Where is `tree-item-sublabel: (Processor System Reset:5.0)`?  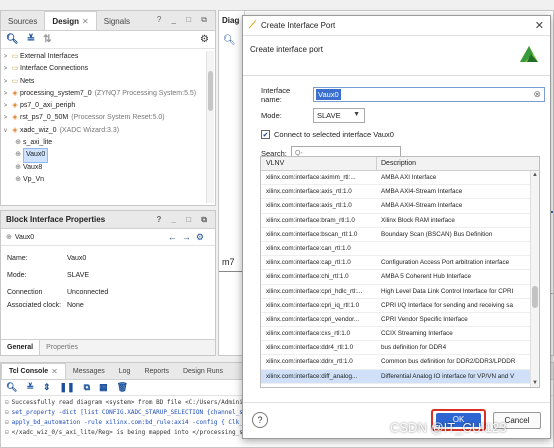
tree-item-sublabel: (Processor System Reset:5.0) is located at coordinates (118, 118).